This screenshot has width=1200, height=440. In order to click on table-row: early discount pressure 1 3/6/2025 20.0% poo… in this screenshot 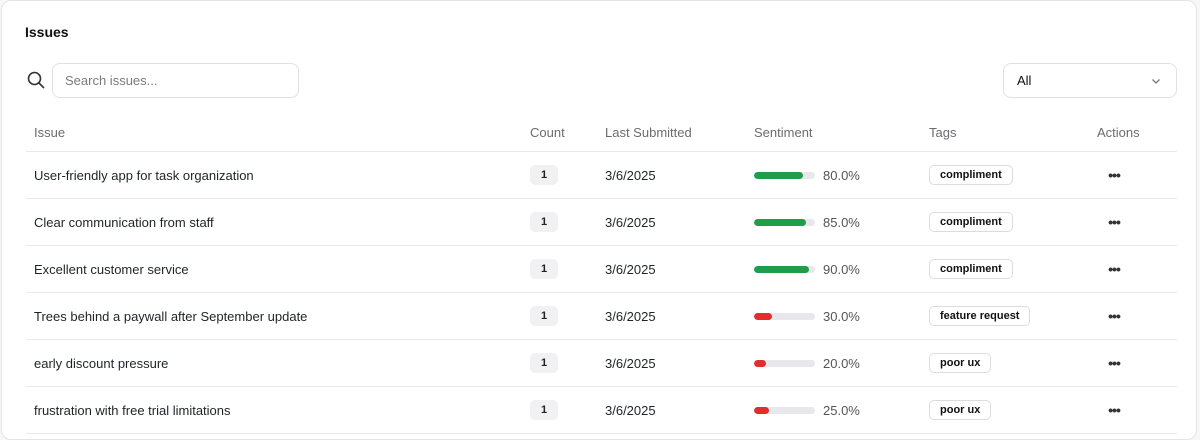, I will do `click(601, 363)`.